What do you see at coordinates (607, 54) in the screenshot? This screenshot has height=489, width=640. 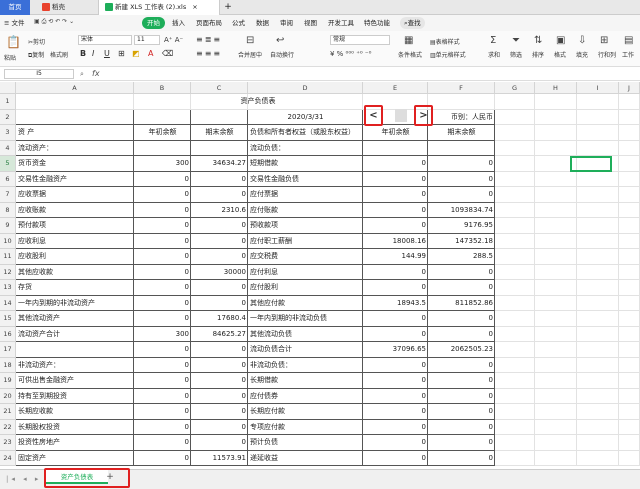 I see `row-col-button: 行和列` at bounding box center [607, 54].